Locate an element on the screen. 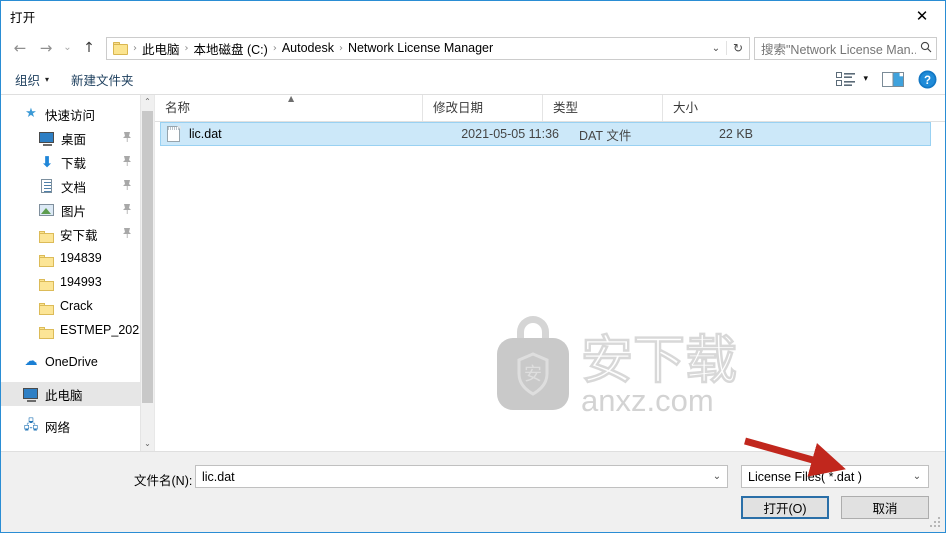  organize-button: 组织 ▾ is located at coordinates (32, 79).